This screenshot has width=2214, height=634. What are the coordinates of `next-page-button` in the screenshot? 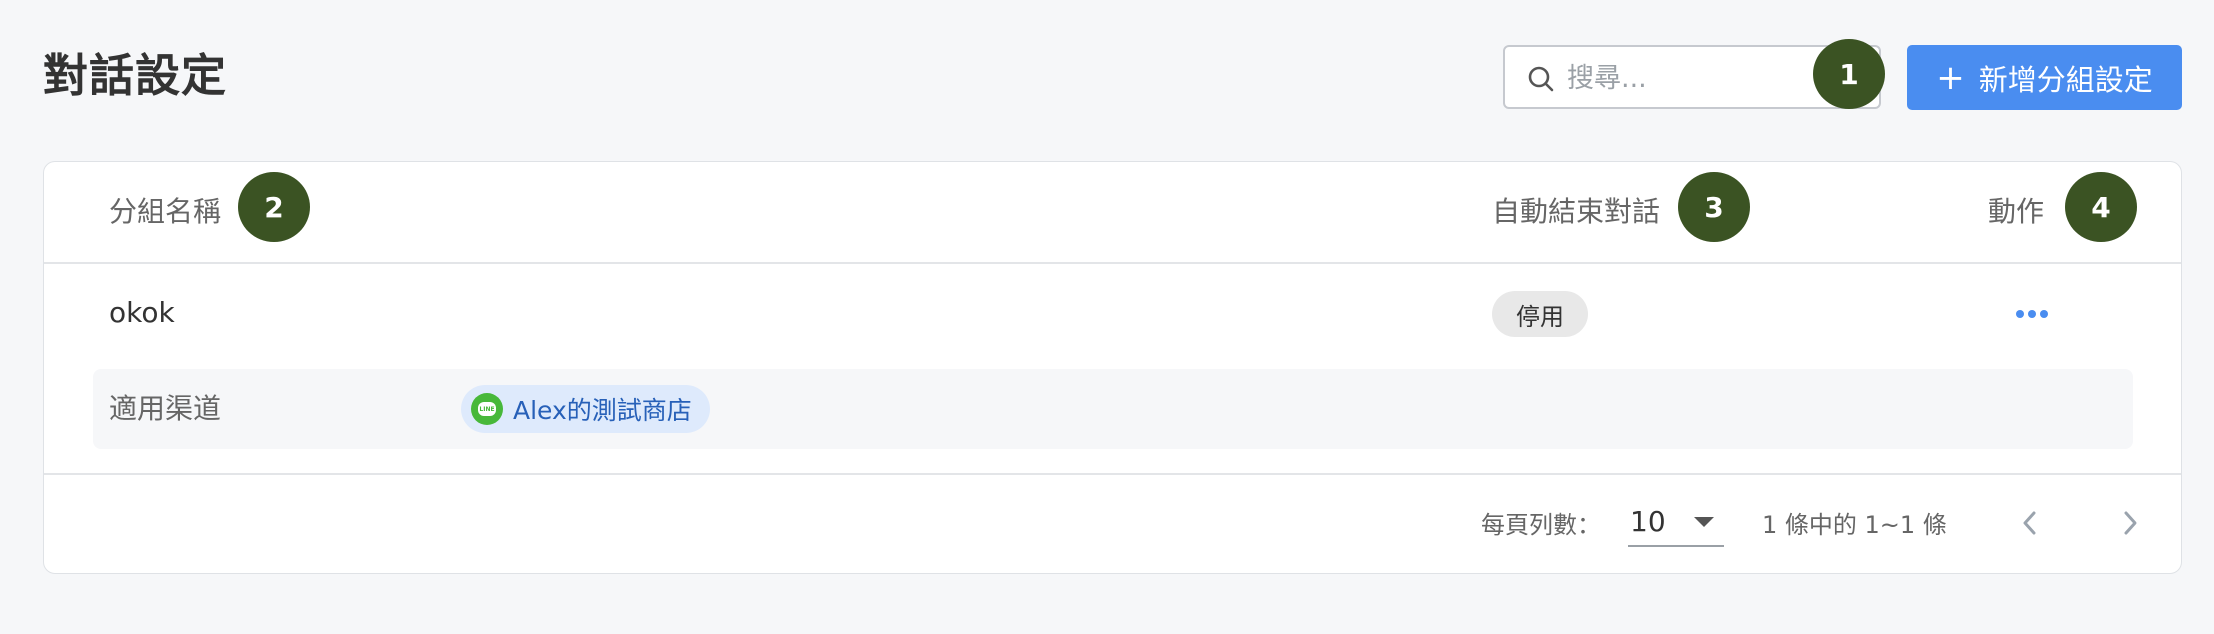 It's located at (2130, 523).